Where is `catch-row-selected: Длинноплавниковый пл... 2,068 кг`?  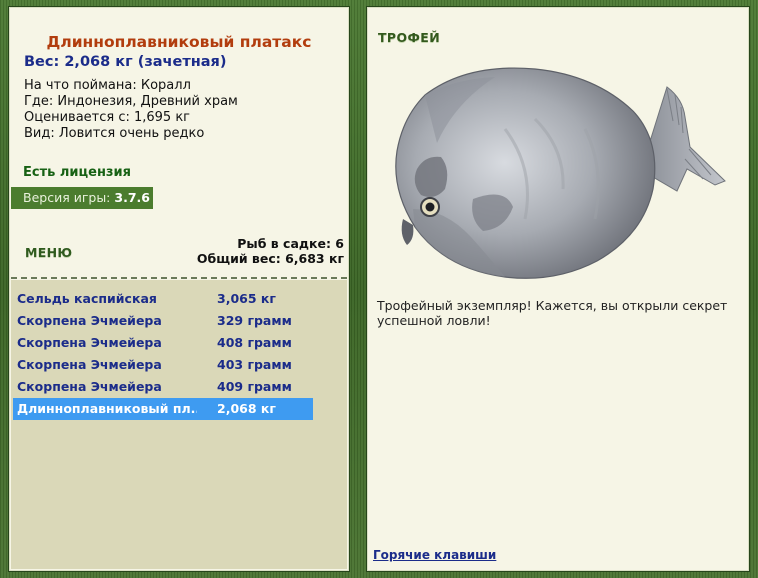
catch-row-selected: Длинноплавниковый пл... 2,068 кг is located at coordinates (163, 409).